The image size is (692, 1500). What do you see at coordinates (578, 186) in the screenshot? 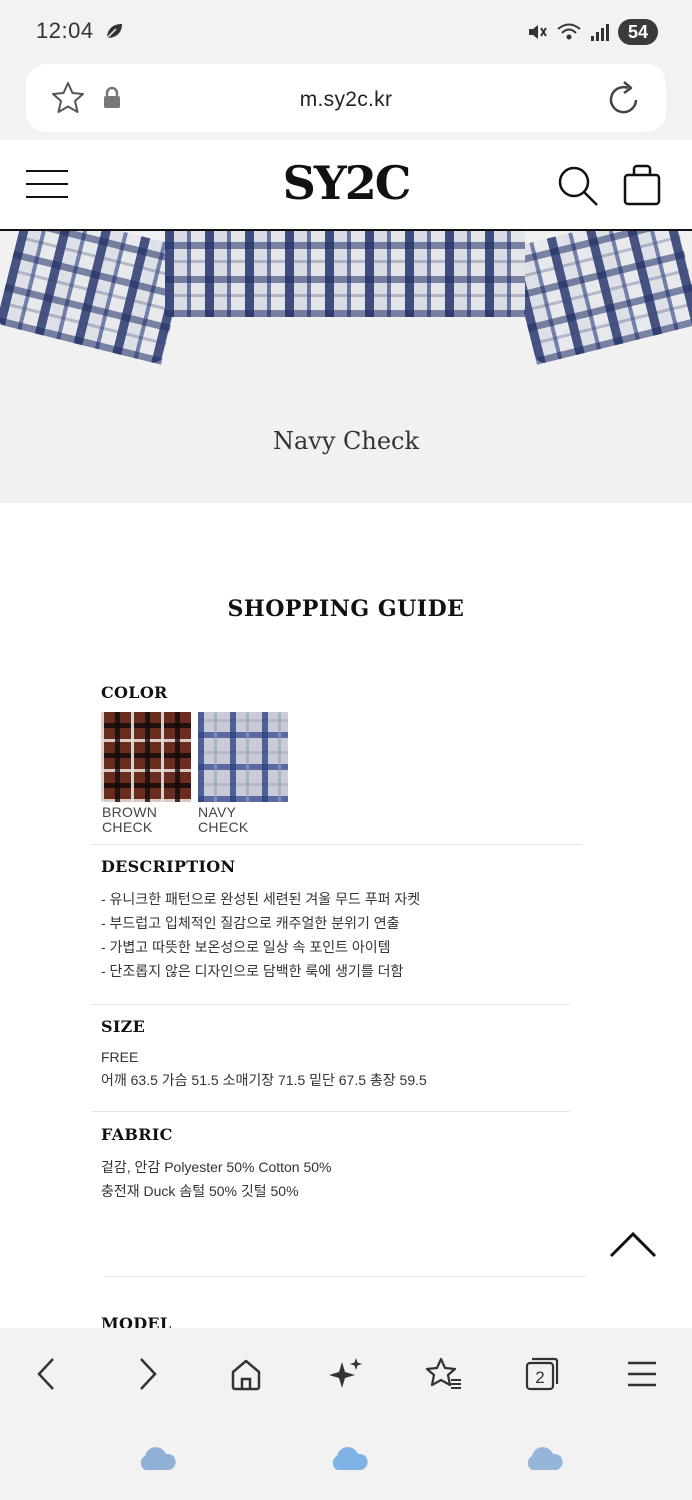
I see `search-icon` at bounding box center [578, 186].